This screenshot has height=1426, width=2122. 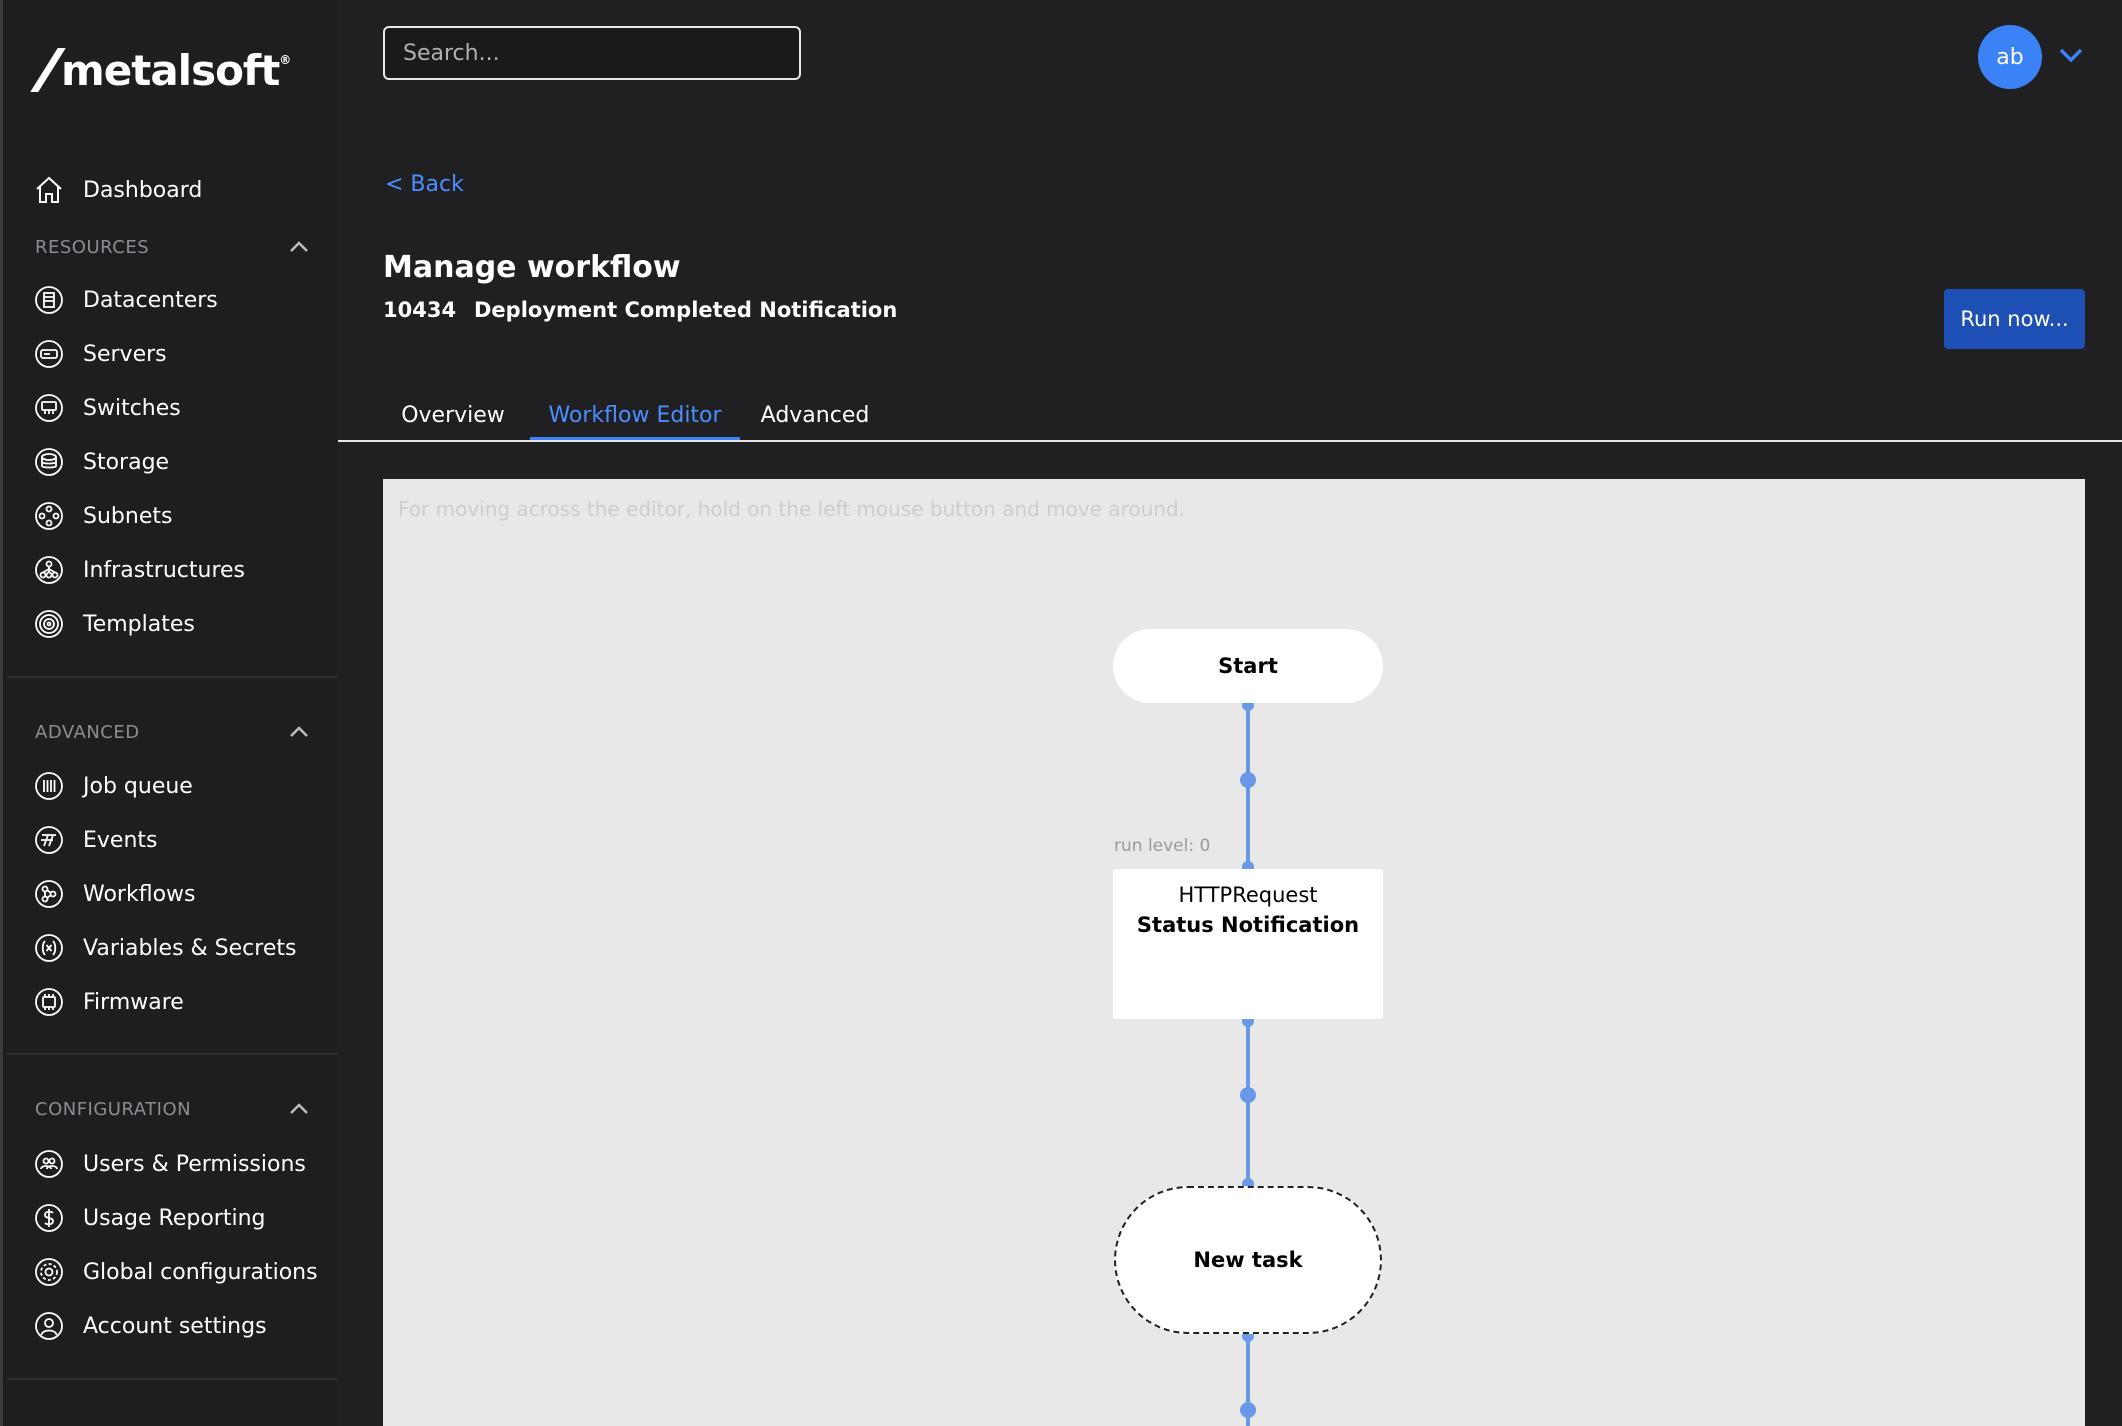 I want to click on tab-advanced: Advanced, so click(x=815, y=415).